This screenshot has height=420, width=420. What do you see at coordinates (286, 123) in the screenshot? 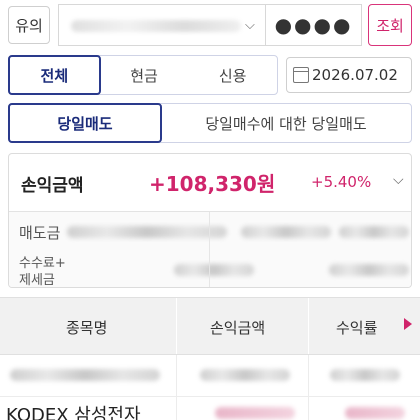
I see `tab-same-day-buy-sell: 당일매수에 대한 당일매도` at bounding box center [286, 123].